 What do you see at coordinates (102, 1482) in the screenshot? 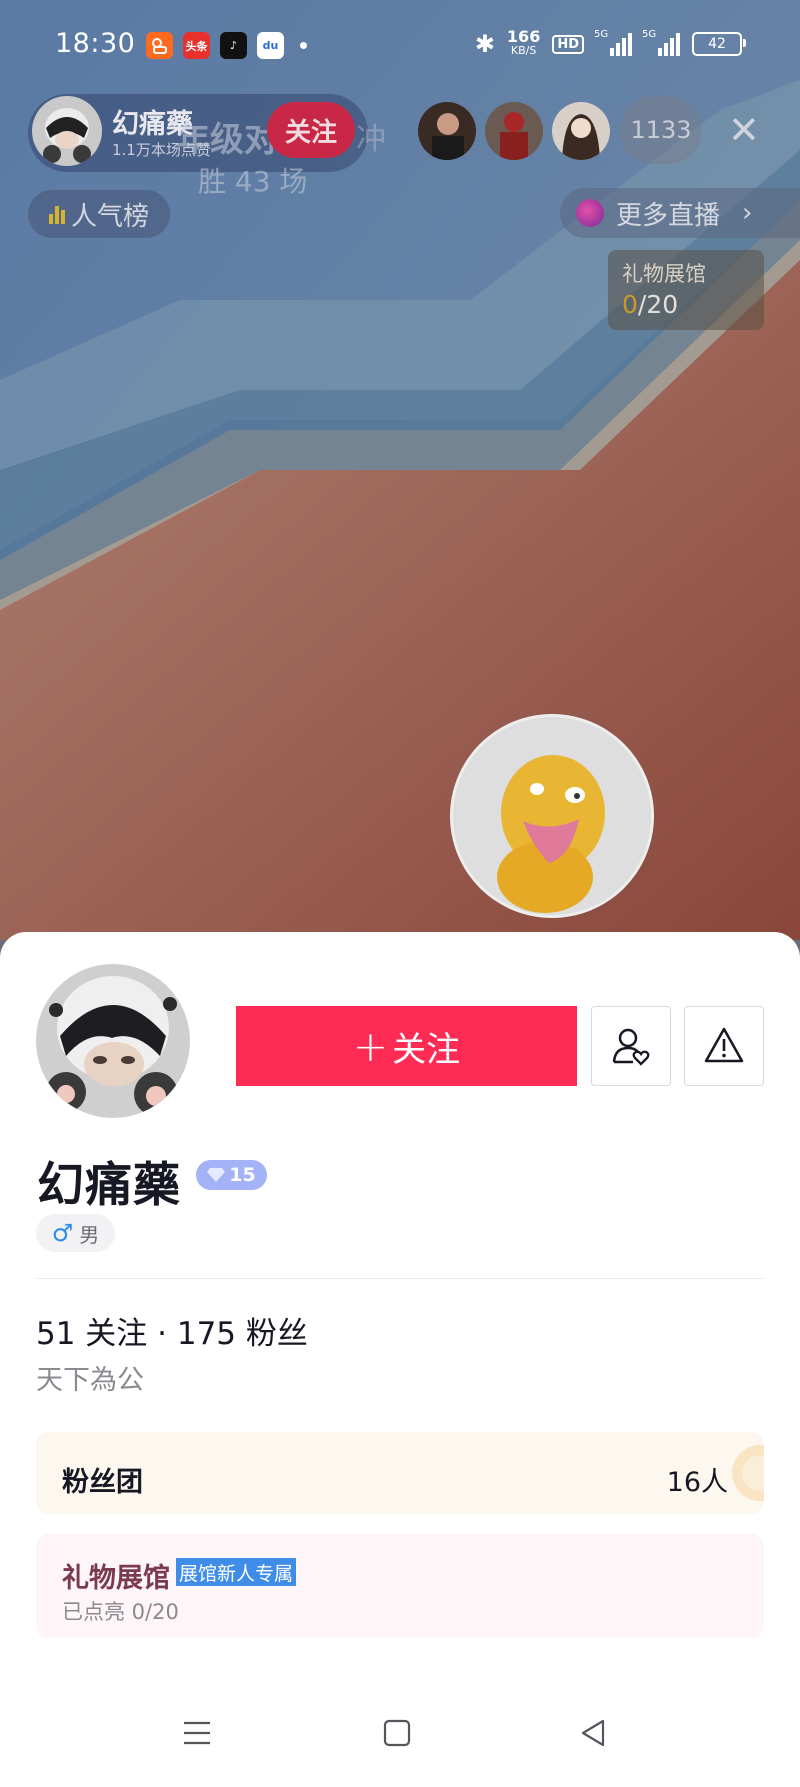
I see `fan-club-title: 粉丝团` at bounding box center [102, 1482].